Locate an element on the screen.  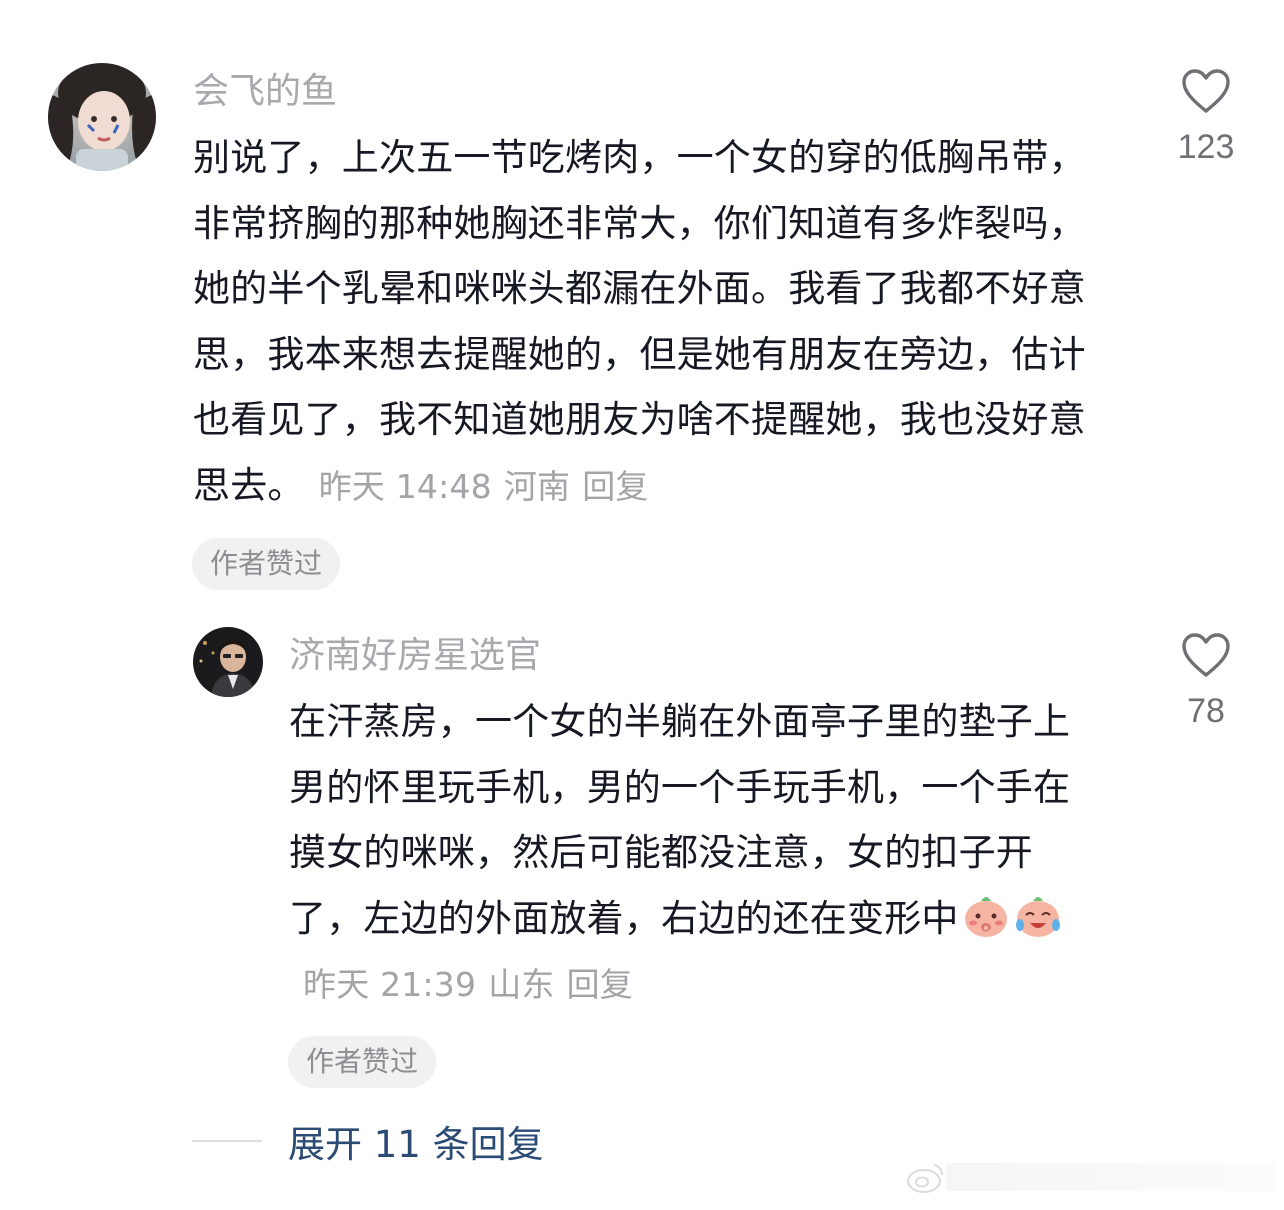
watermark-bar is located at coordinates (1111, 1177).